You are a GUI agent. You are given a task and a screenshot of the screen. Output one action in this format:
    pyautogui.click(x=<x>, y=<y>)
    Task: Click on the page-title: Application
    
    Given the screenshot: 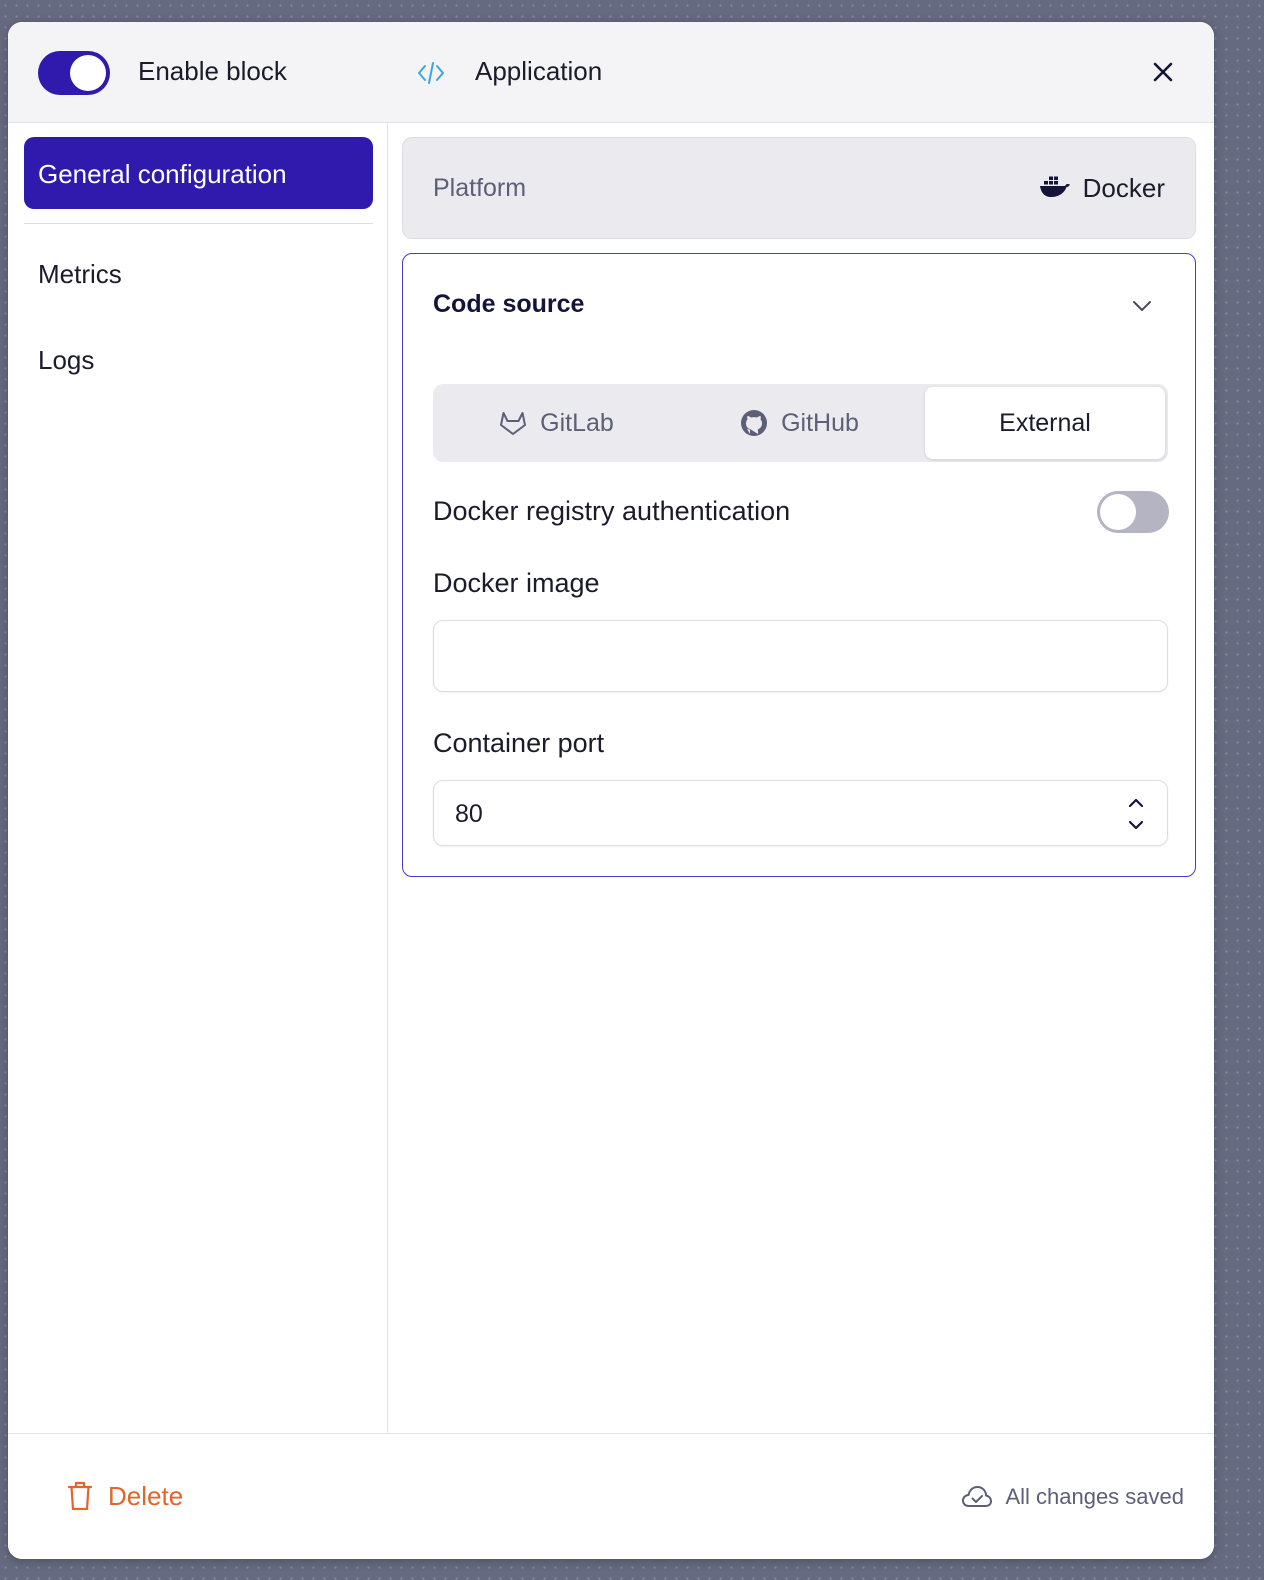 What is the action you would take?
    pyautogui.click(x=539, y=71)
    